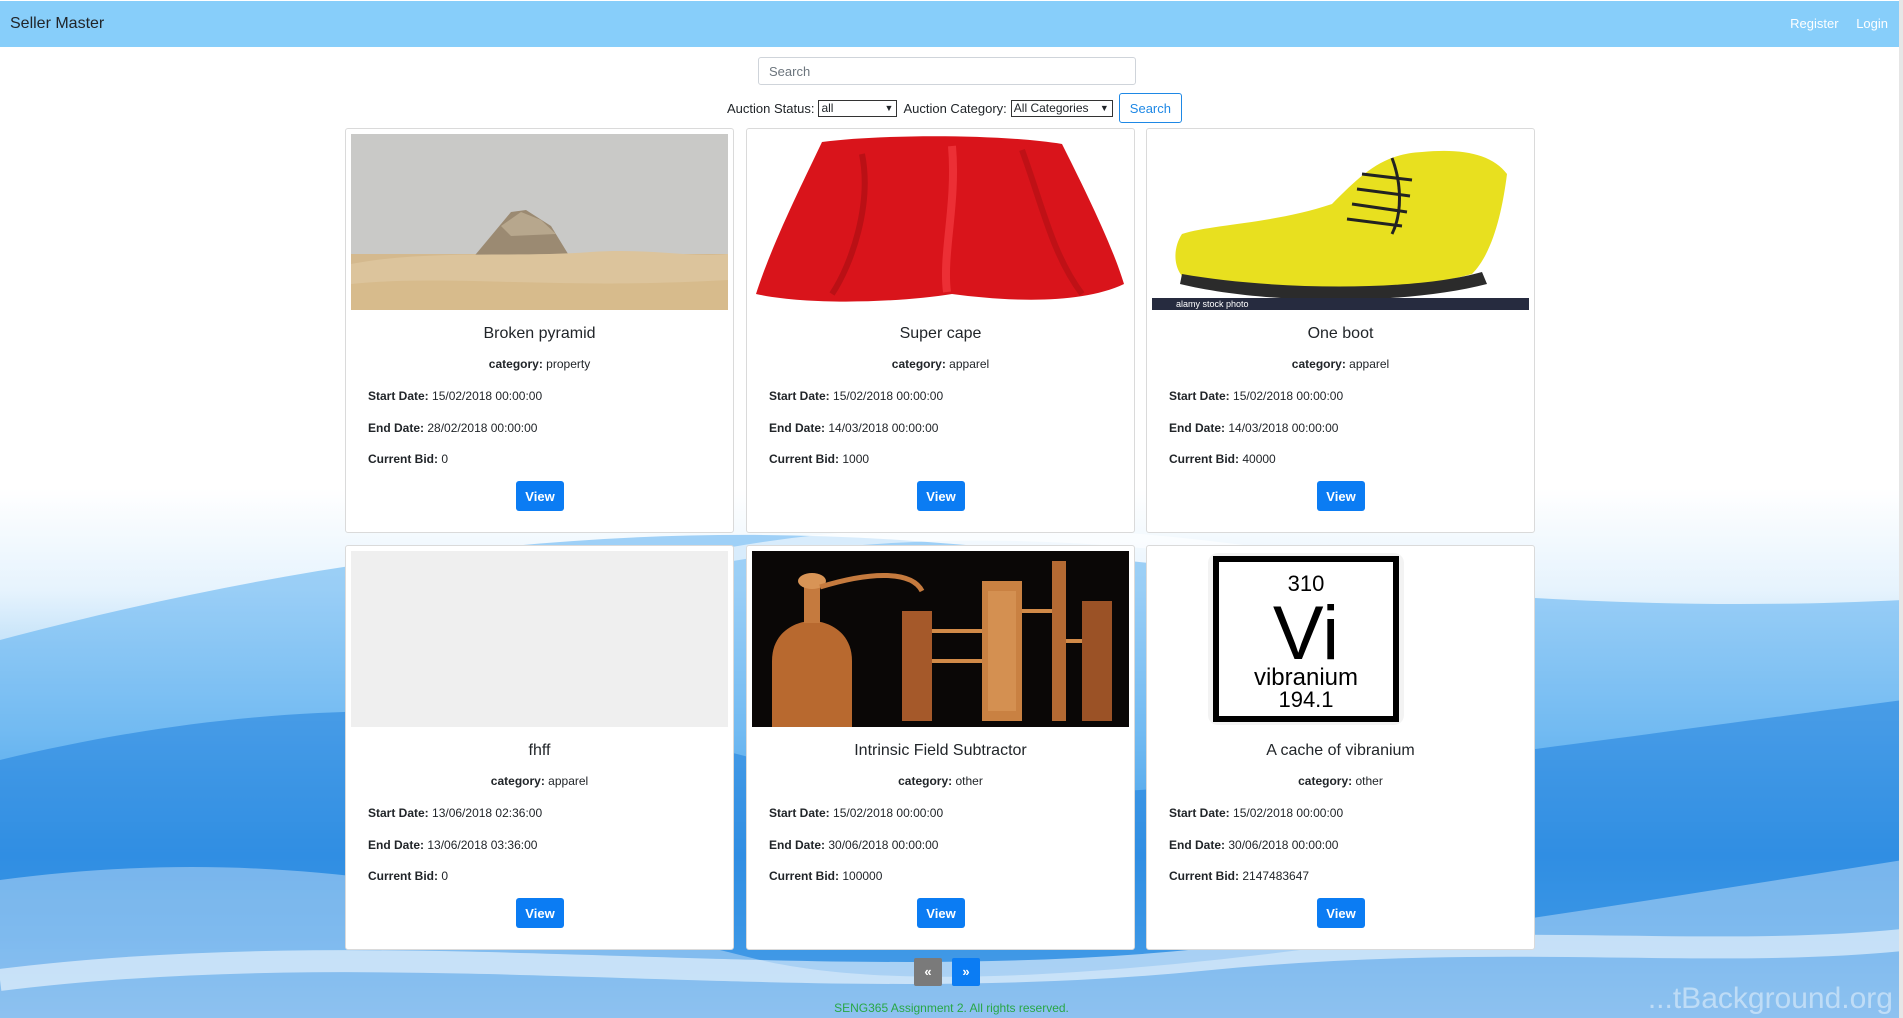  What do you see at coordinates (1340, 333) in the screenshot?
I see `auction-title: One boot` at bounding box center [1340, 333].